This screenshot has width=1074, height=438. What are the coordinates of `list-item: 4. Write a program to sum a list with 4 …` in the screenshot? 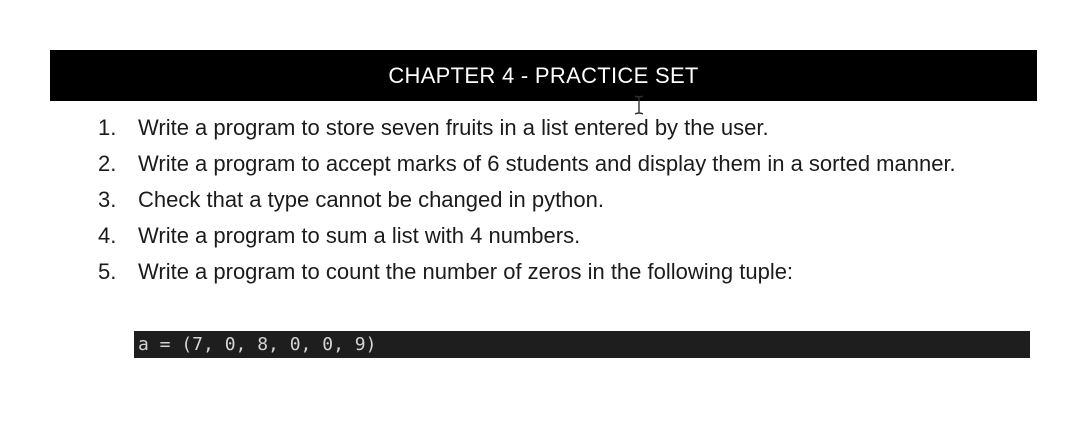 It's located at (558, 236).